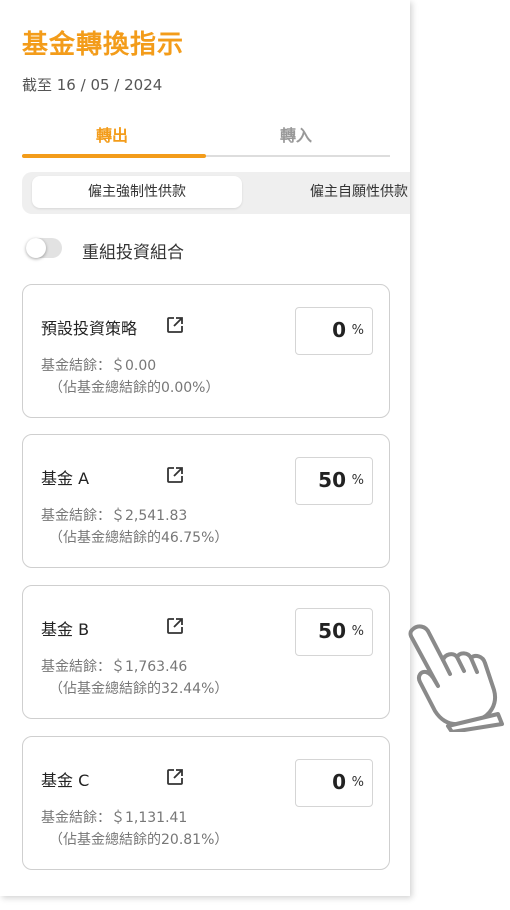 This screenshot has height=910, width=510. I want to click on fund-name: 基金 C, so click(65, 780).